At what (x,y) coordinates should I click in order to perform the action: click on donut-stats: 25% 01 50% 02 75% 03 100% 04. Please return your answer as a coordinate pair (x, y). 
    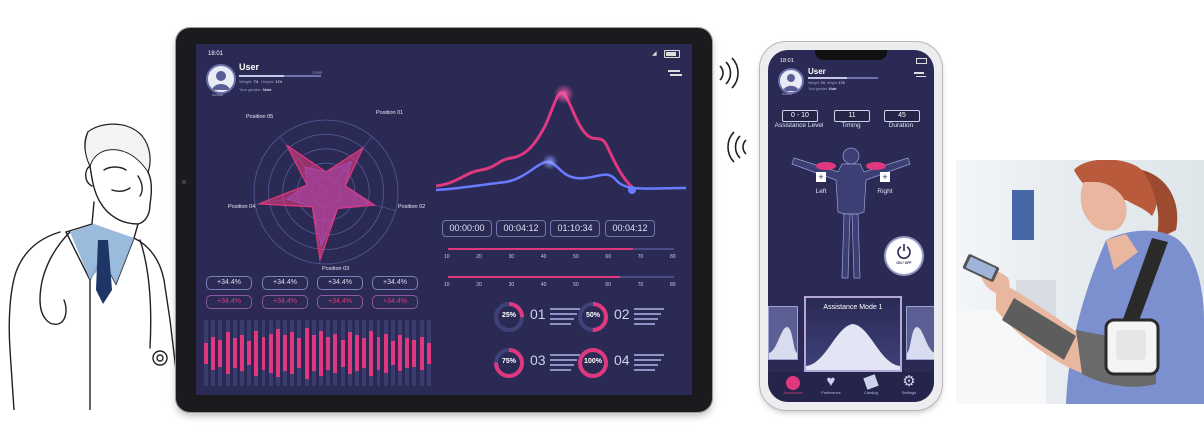
    Looking at the image, I should click on (590, 346).